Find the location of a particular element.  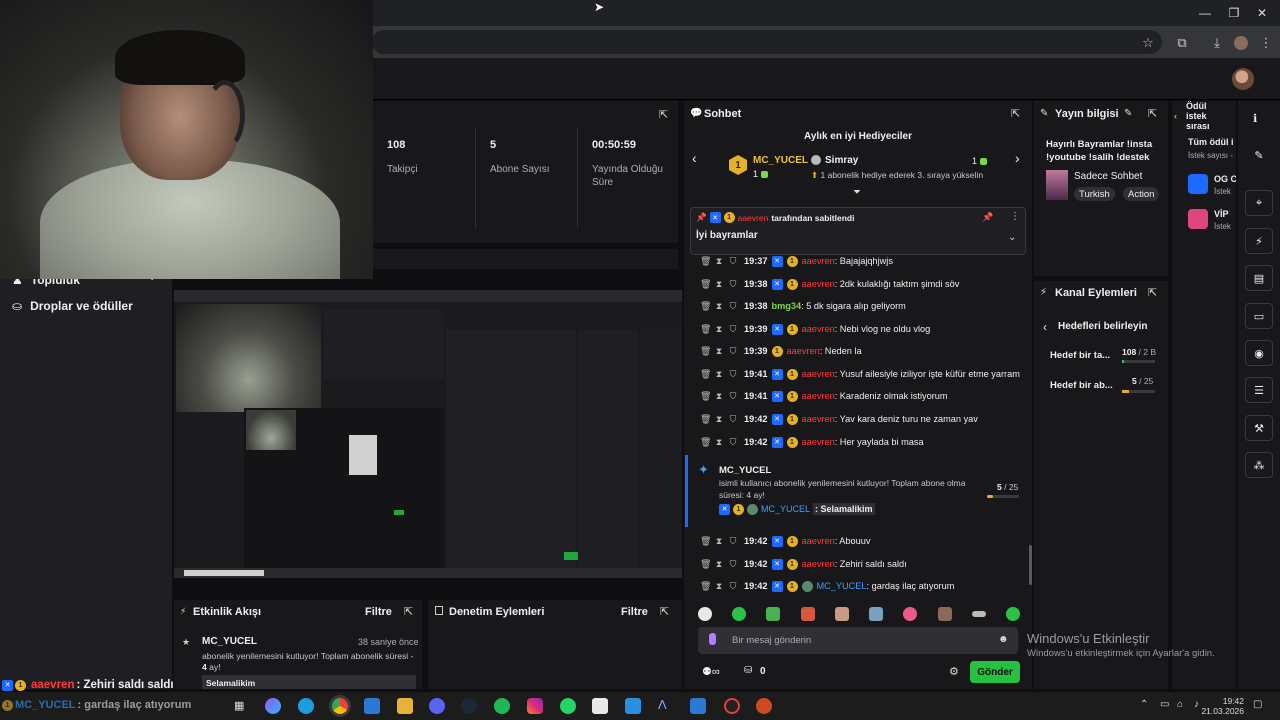

address-bar is located at coordinates (767, 42).